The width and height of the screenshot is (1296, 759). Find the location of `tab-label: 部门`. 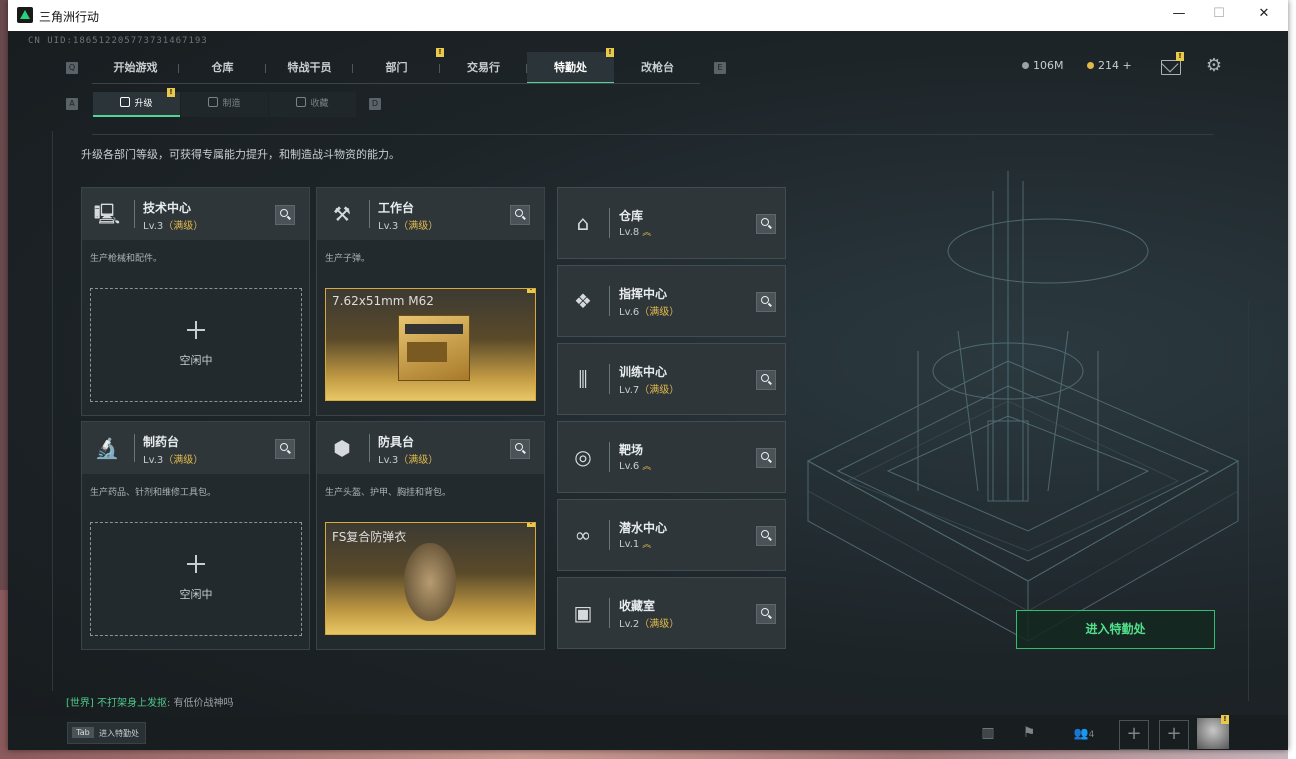

tab-label: 部门 is located at coordinates (396, 67).